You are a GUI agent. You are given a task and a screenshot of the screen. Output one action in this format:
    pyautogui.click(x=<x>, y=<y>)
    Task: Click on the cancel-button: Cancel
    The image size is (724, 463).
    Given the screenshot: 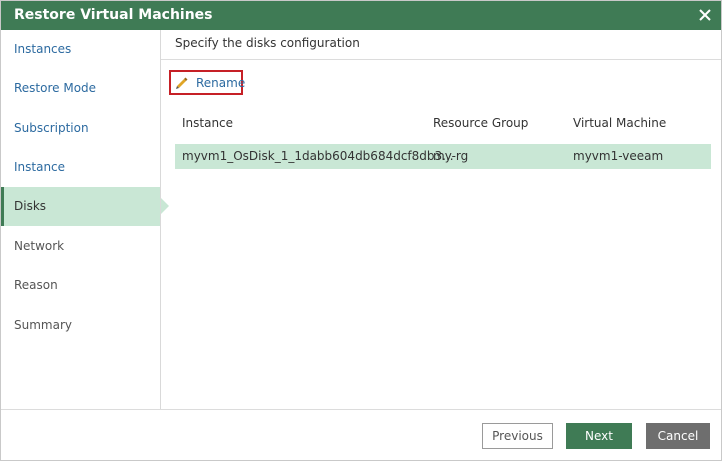 What is the action you would take?
    pyautogui.click(x=678, y=436)
    